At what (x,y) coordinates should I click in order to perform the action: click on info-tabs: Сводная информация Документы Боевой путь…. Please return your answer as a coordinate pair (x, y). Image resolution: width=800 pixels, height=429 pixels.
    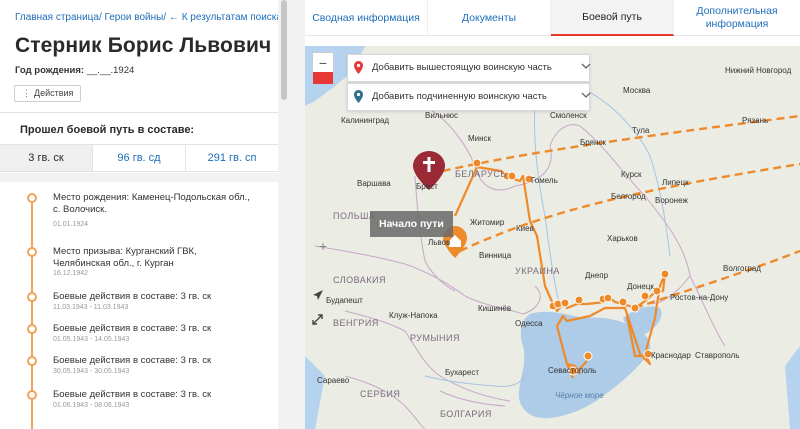
    Looking at the image, I should click on (552, 18).